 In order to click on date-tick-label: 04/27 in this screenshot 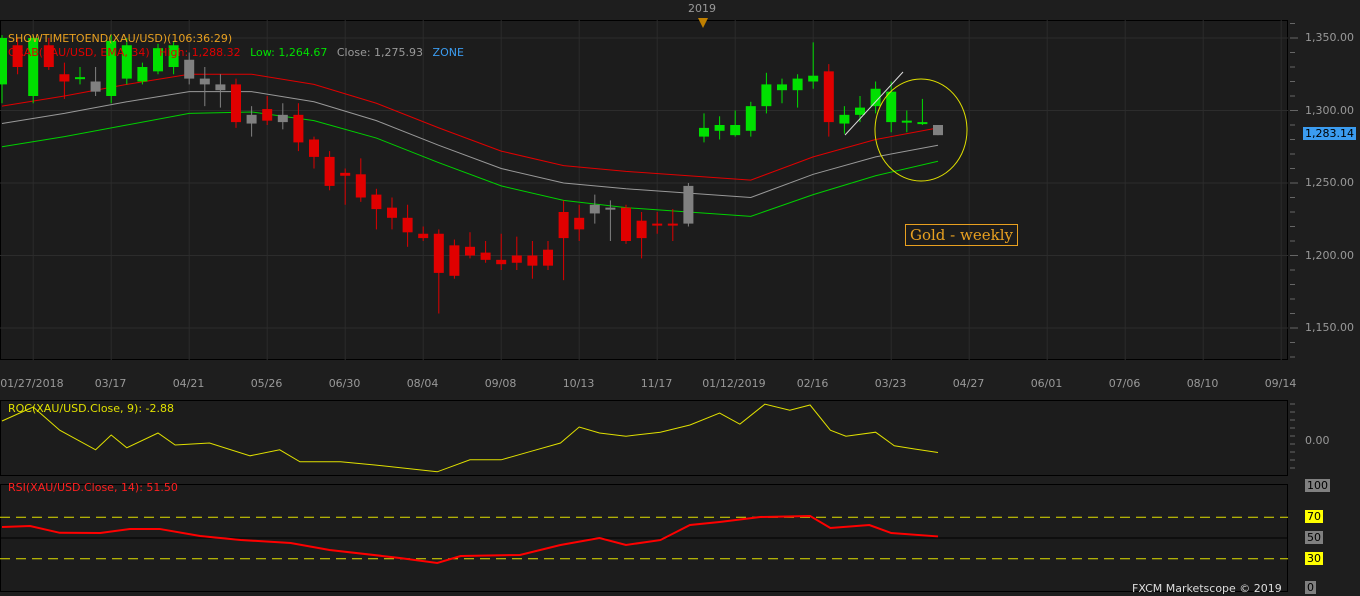, I will do `click(968, 383)`.